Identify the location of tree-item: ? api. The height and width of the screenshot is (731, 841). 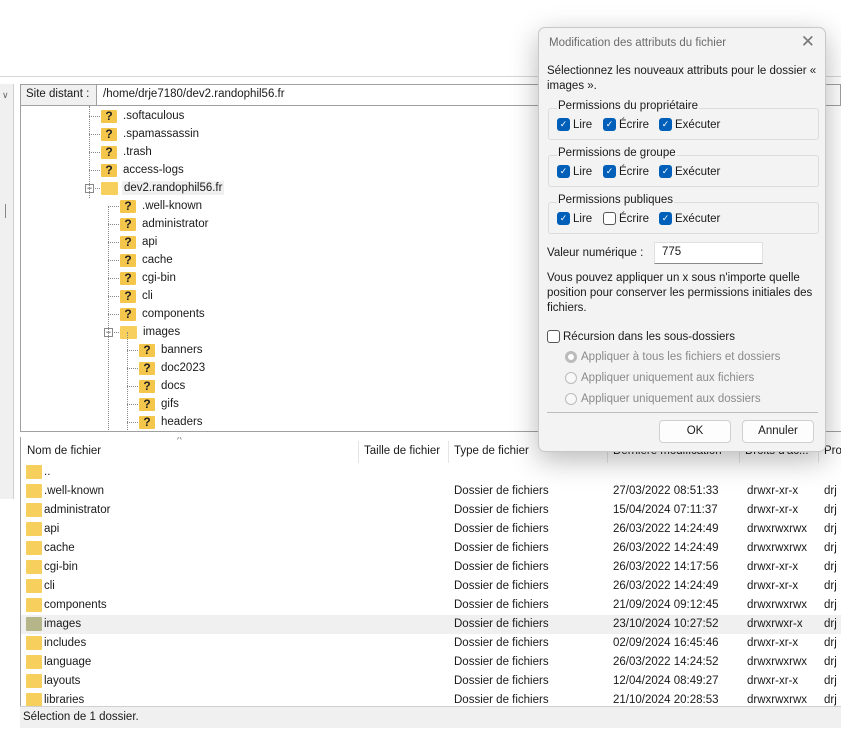
(139, 242).